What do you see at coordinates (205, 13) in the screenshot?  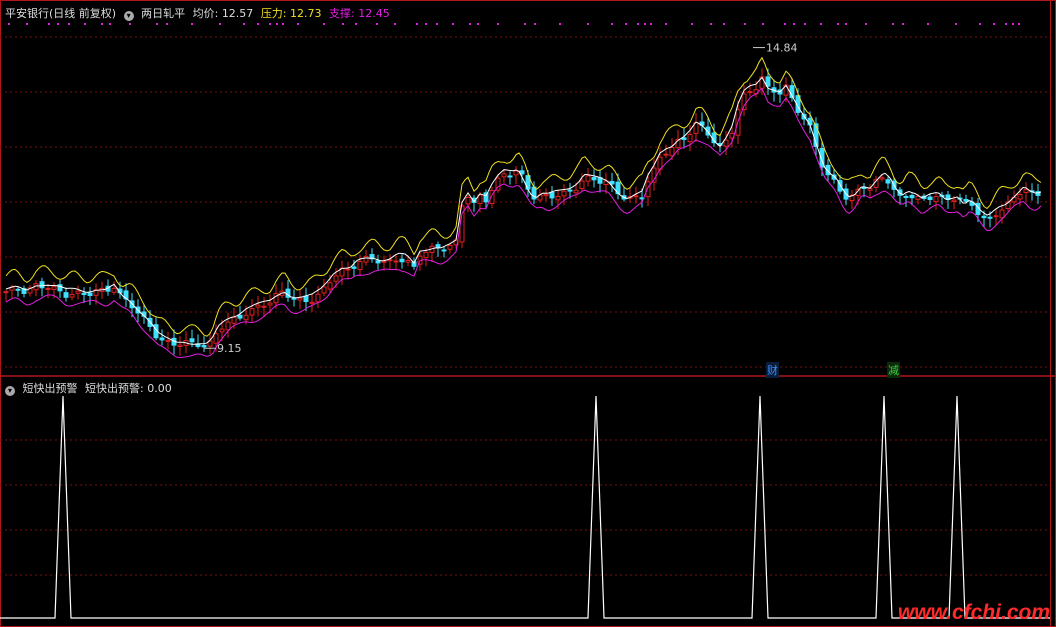 I see `avg-label: 均价:` at bounding box center [205, 13].